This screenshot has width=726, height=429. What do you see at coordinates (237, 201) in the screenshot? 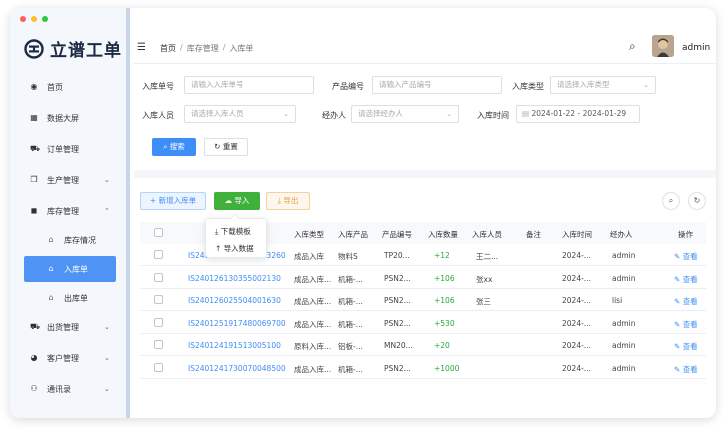
I see `import-button: ☁ 导入` at bounding box center [237, 201].